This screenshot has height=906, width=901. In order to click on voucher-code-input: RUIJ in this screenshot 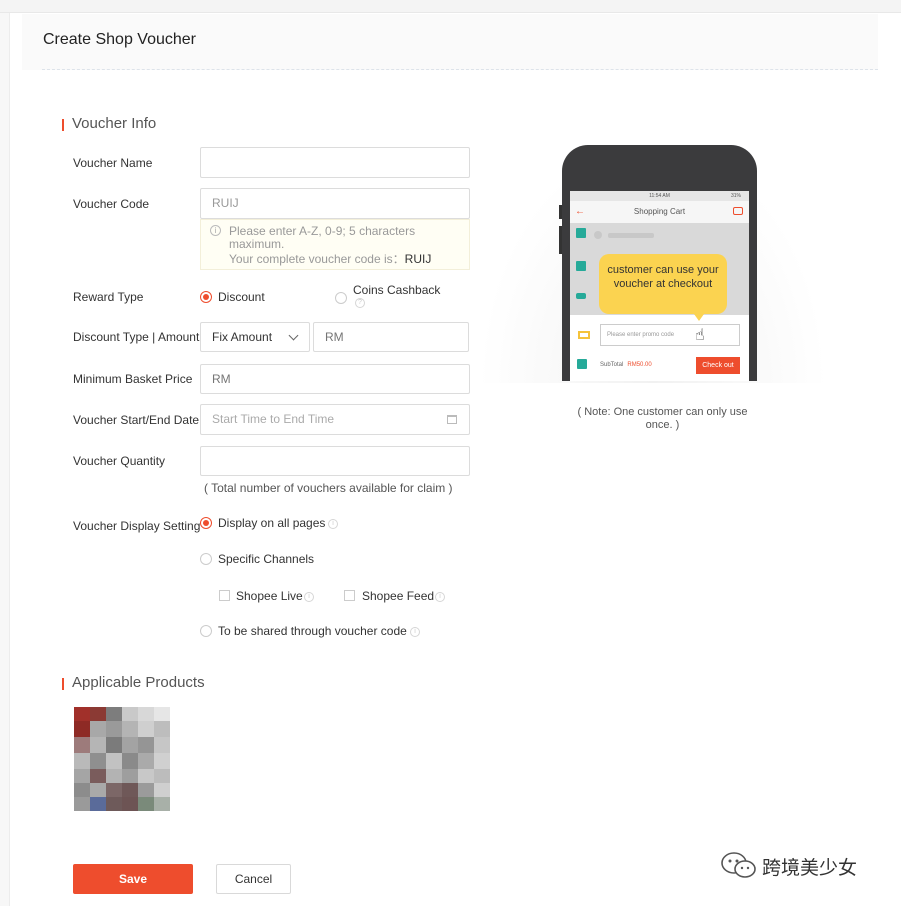, I will do `click(335, 203)`.